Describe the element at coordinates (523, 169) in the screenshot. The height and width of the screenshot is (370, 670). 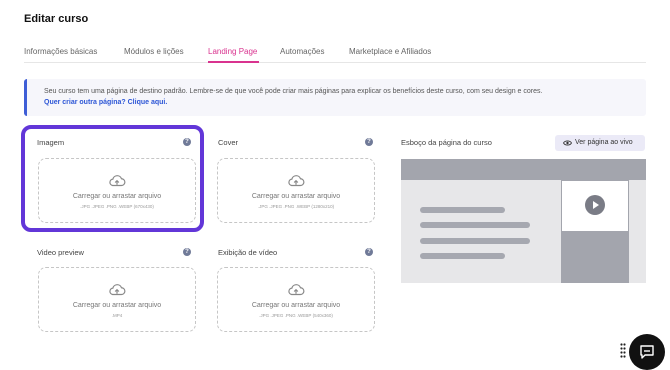
I see `sketch-header` at that location.